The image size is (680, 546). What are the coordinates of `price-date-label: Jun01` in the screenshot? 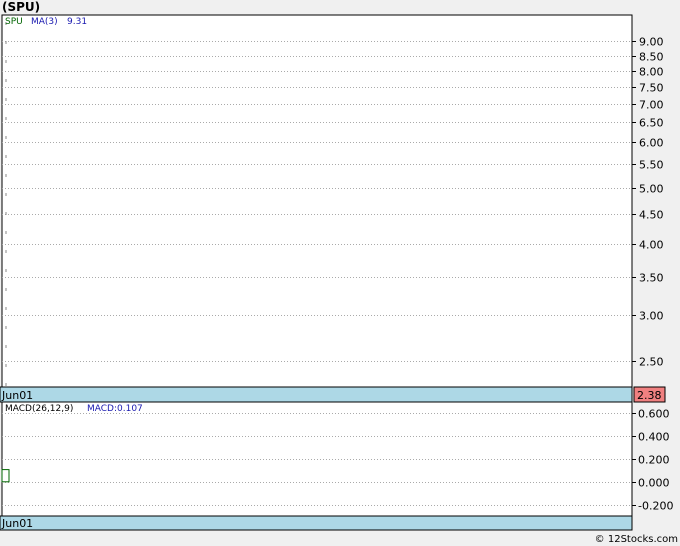 It's located at (17, 395).